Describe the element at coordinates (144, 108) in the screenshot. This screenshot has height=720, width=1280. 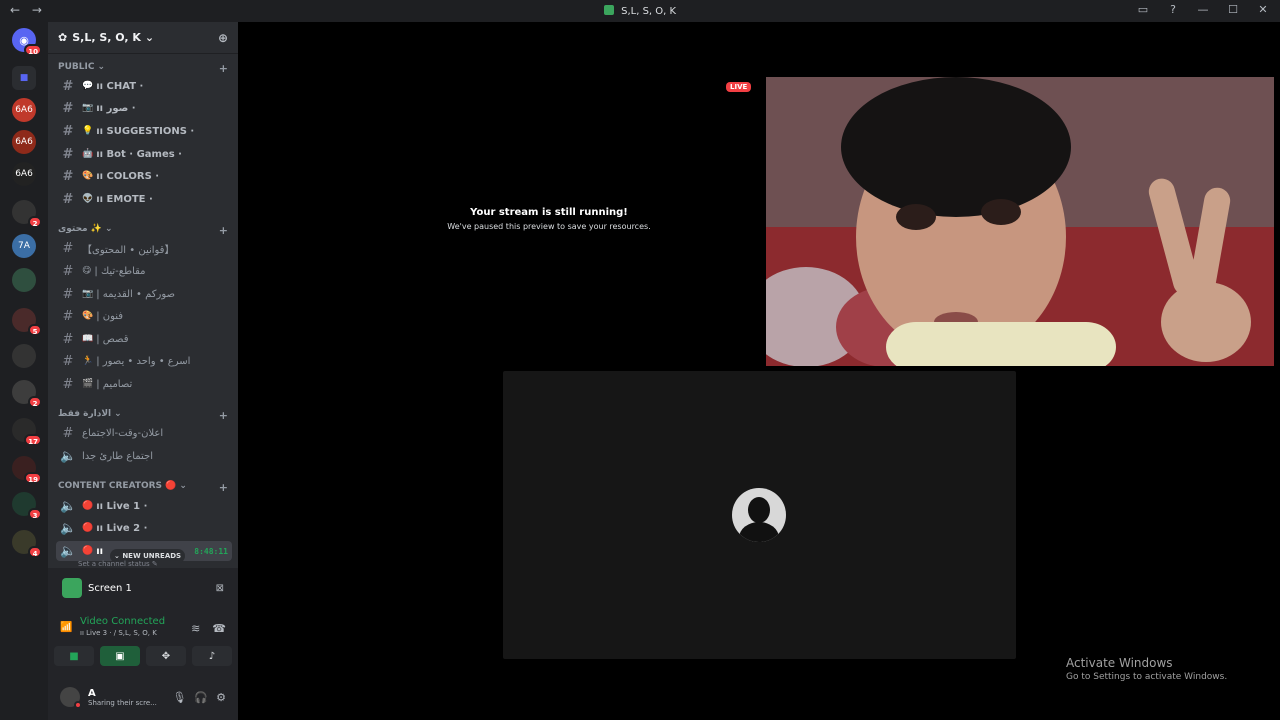
I see `channel-photos: # 📷 ıı صور ·` at that location.